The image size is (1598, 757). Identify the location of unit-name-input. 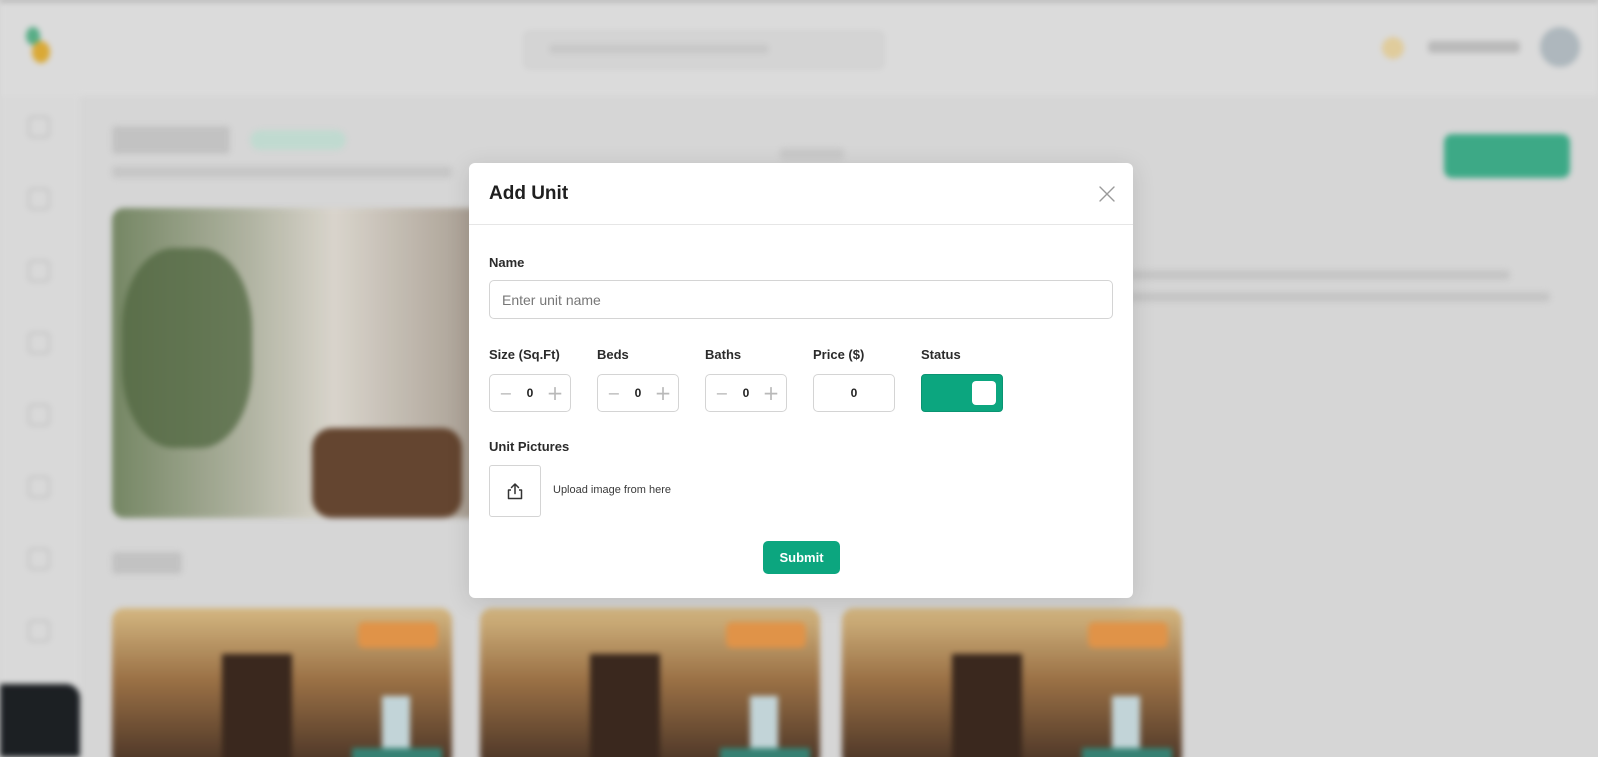
(801, 299).